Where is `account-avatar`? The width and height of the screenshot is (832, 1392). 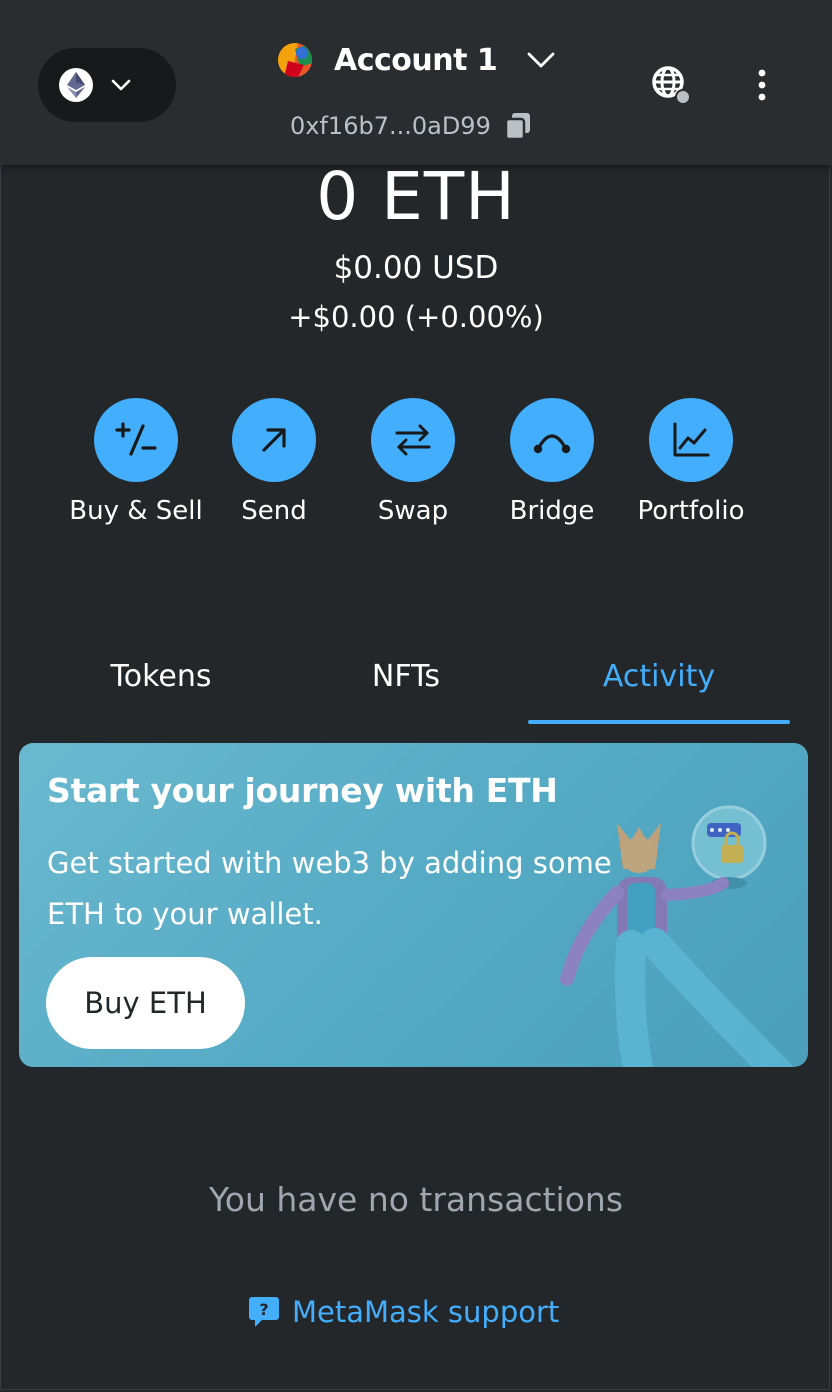 account-avatar is located at coordinates (295, 60).